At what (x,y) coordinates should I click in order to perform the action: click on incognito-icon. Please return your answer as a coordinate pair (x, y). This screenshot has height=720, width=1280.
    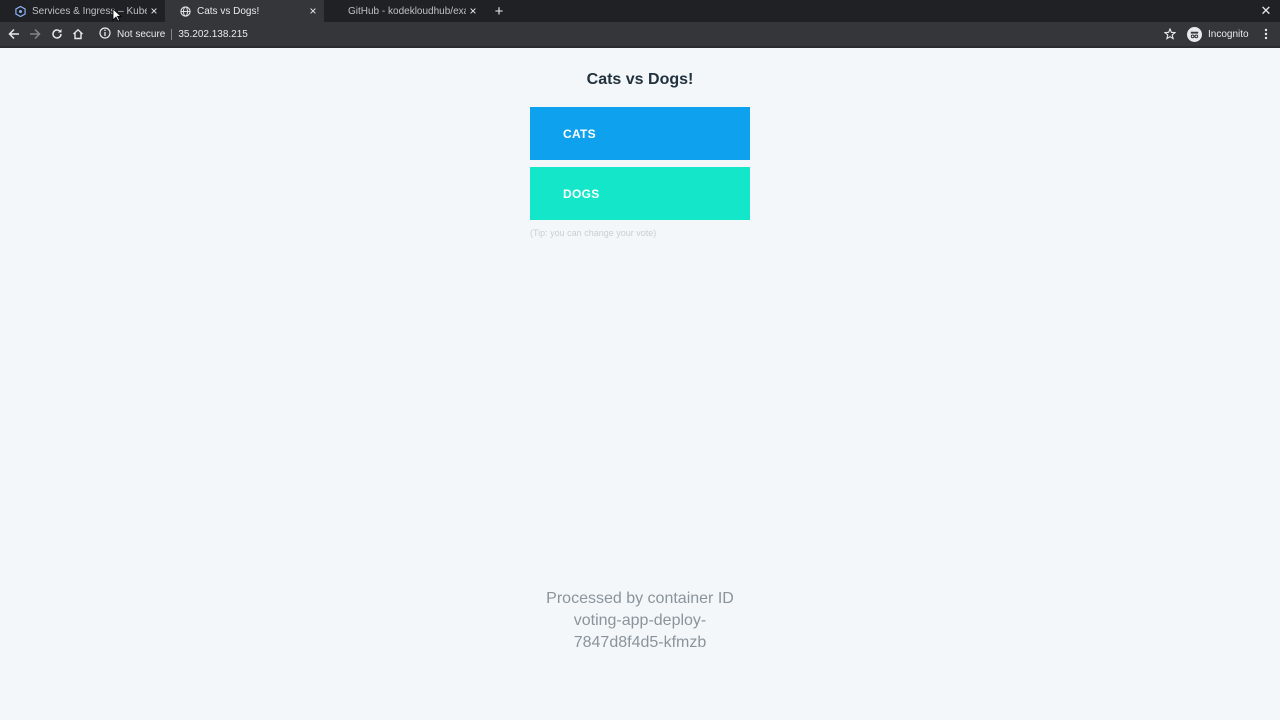
    Looking at the image, I should click on (1194, 34).